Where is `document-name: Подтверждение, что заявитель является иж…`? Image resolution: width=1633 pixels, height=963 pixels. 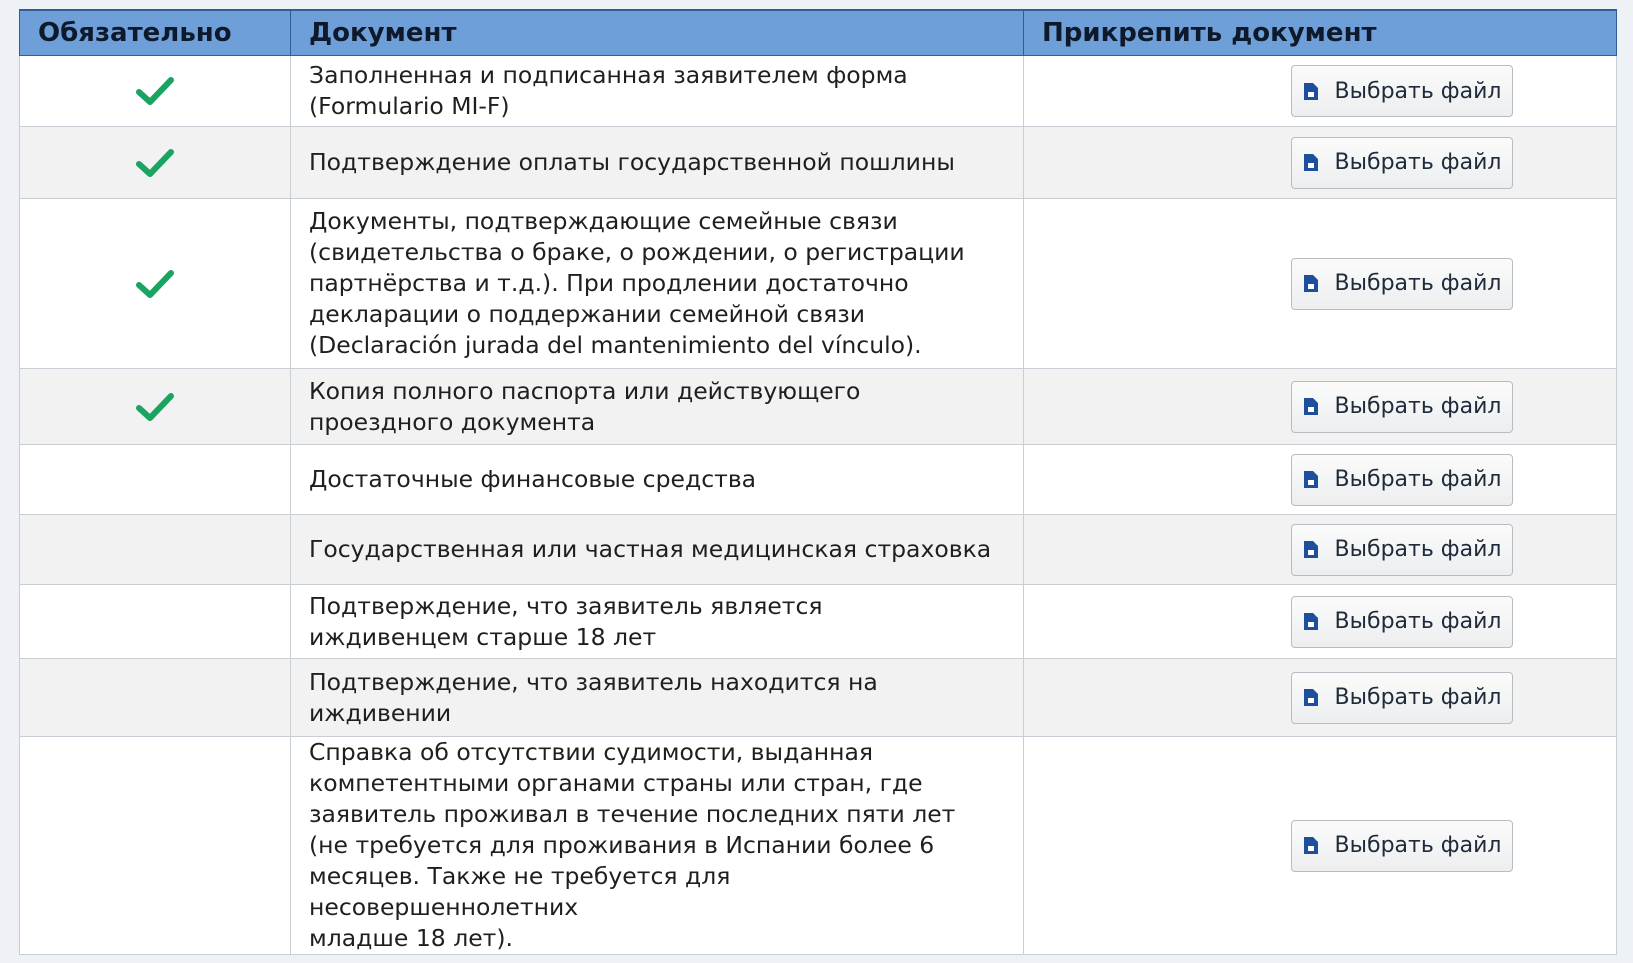 document-name: Подтверждение, что заявитель является иж… is located at coordinates (657, 621).